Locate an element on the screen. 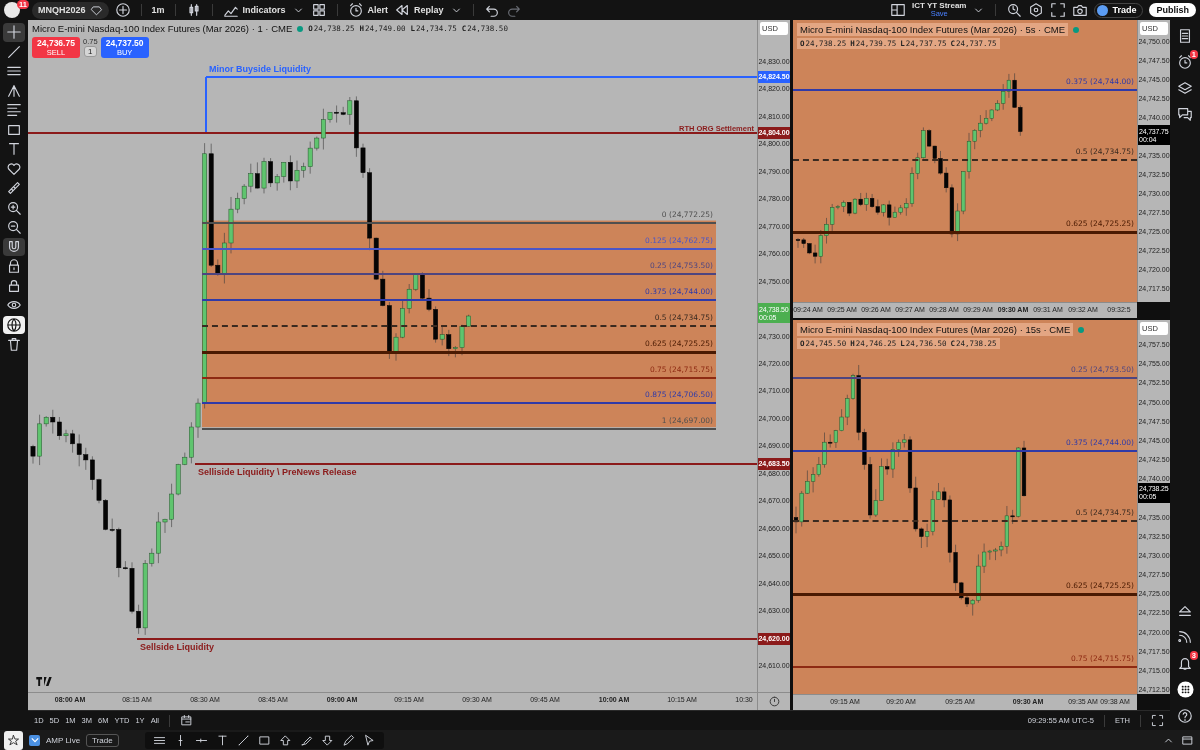 The image size is (1200, 750). level-label: Sellside Liquidity is located at coordinates (177, 647).